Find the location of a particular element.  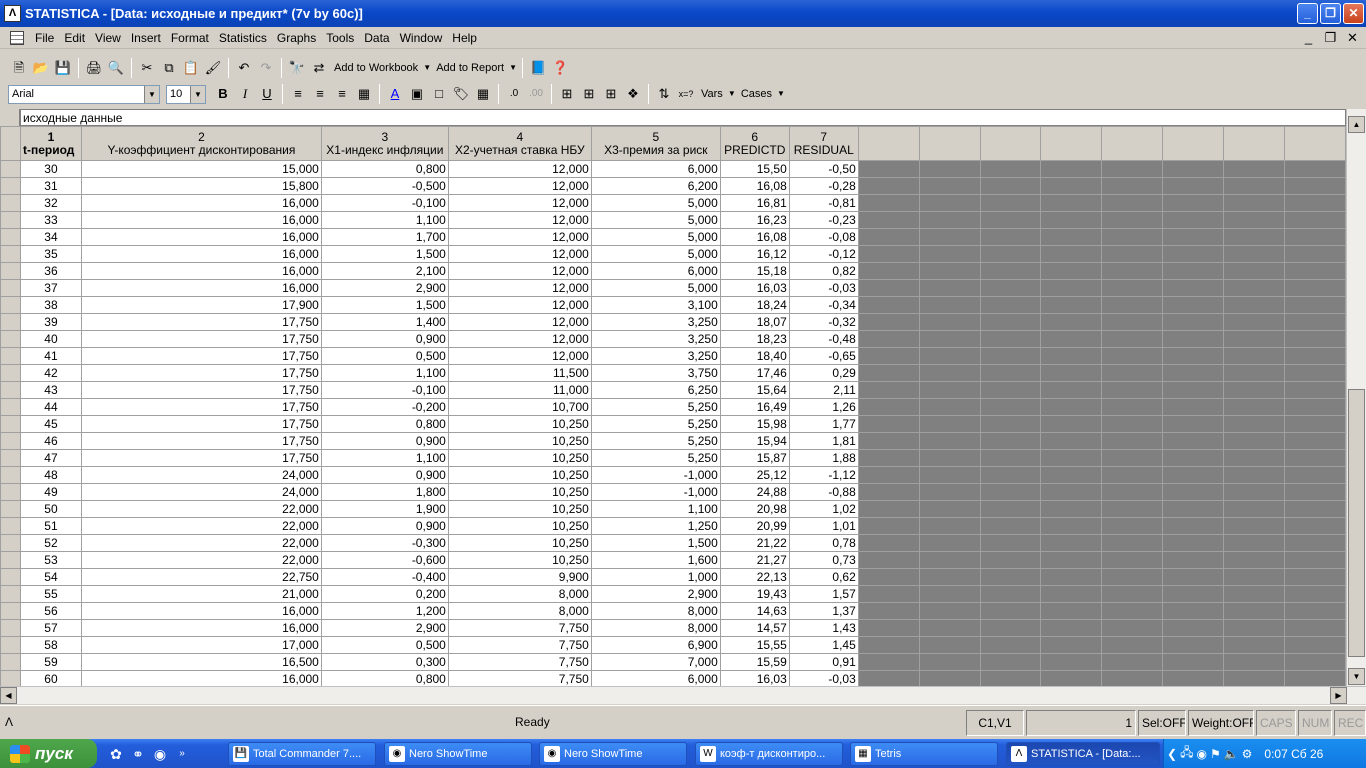

table-cell: -0,300 is located at coordinates (384, 543).